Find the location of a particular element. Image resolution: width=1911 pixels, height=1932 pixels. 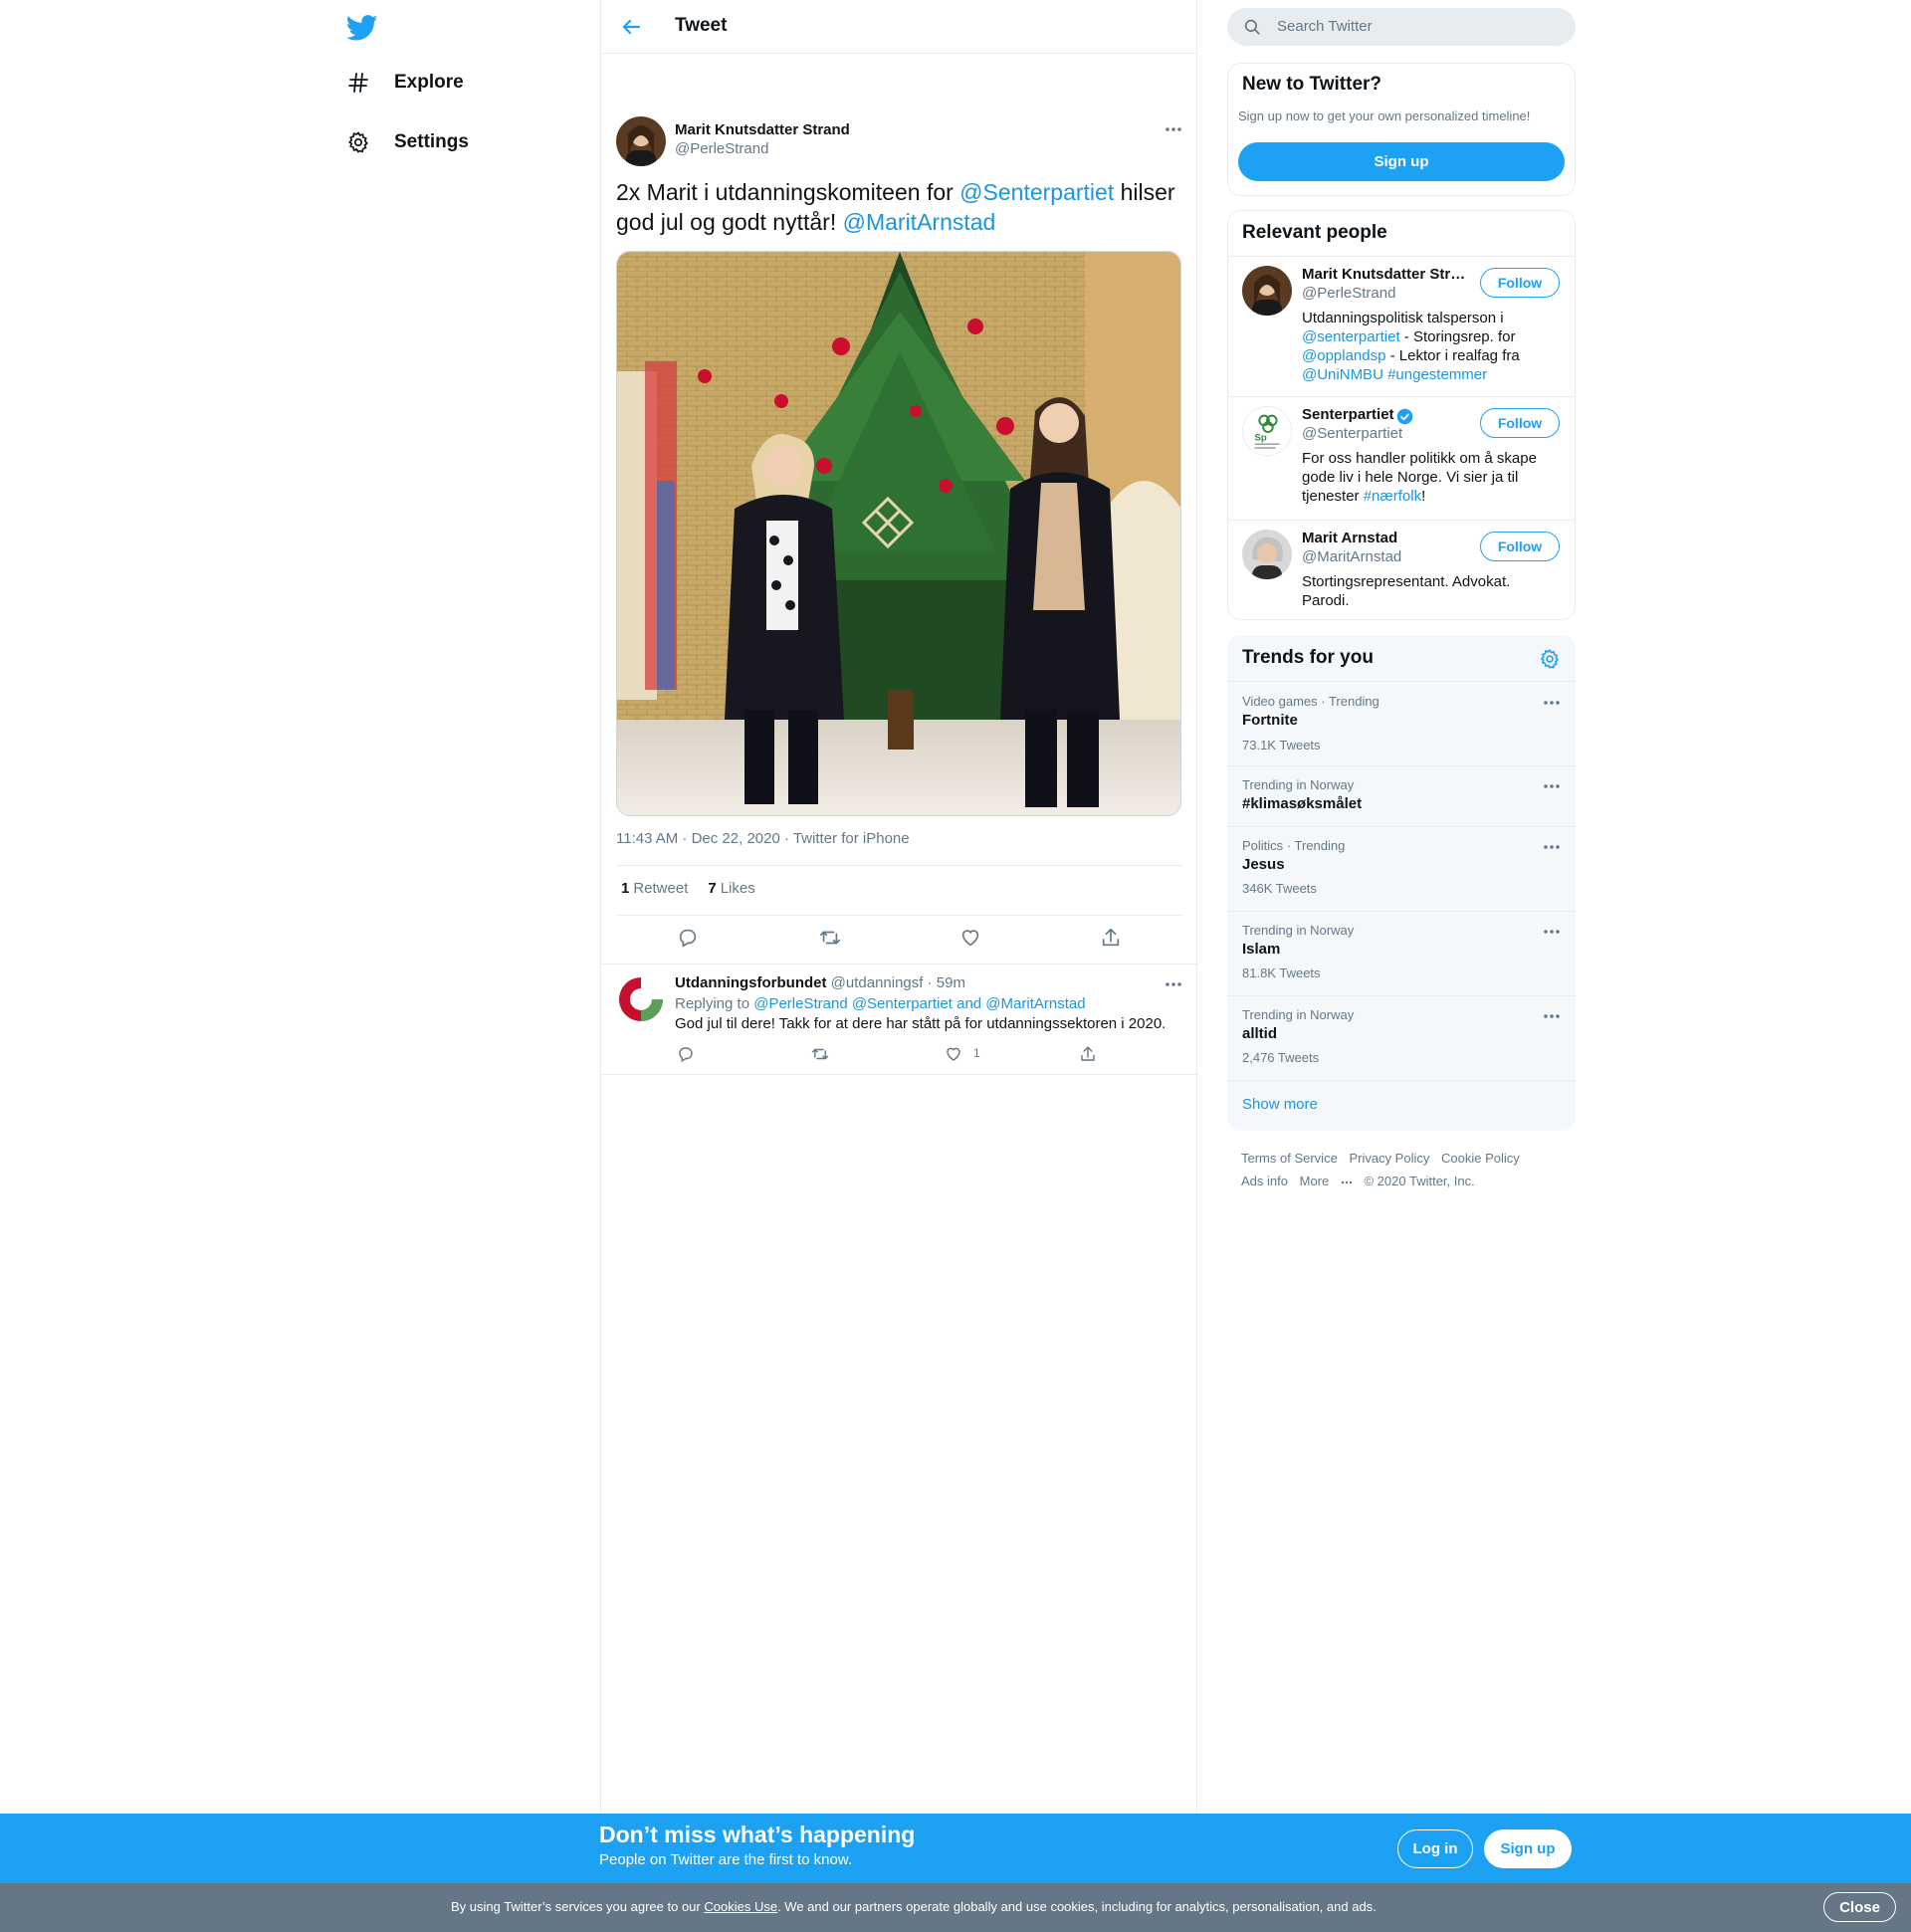

tweet-photo is located at coordinates (898, 533).